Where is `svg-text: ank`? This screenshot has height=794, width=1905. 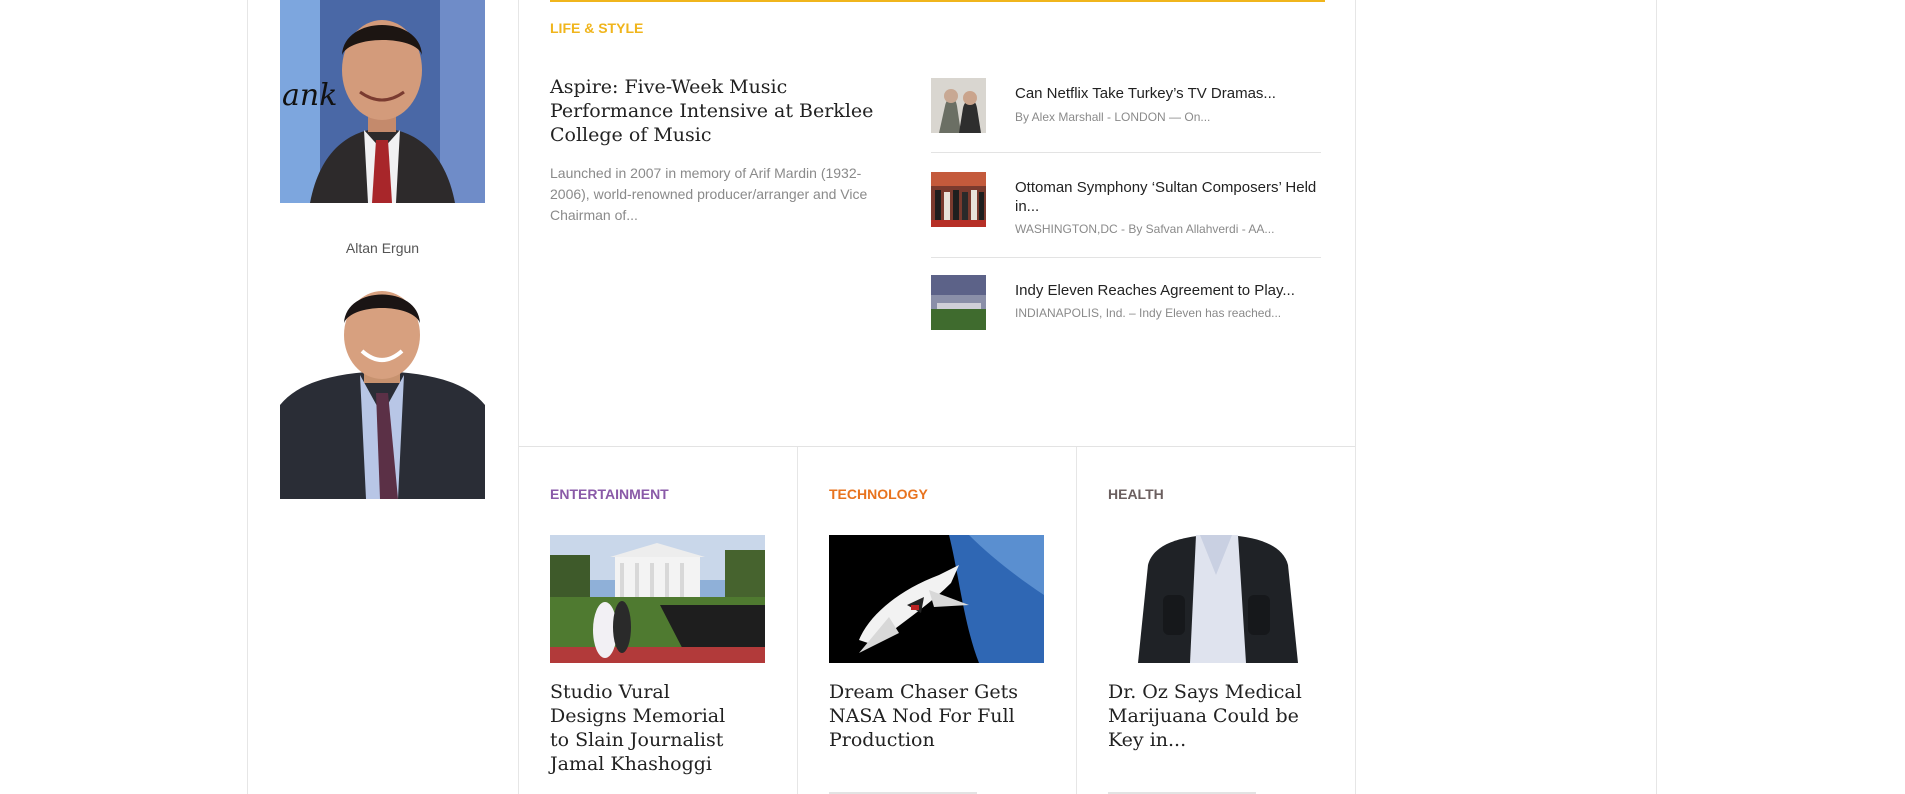
svg-text: ank is located at coordinates (309, 95).